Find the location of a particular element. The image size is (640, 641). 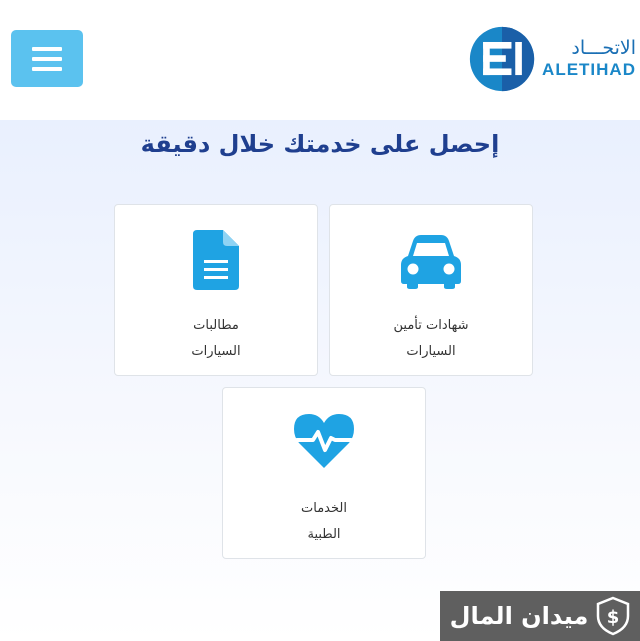

document-icon is located at coordinates (216, 260).